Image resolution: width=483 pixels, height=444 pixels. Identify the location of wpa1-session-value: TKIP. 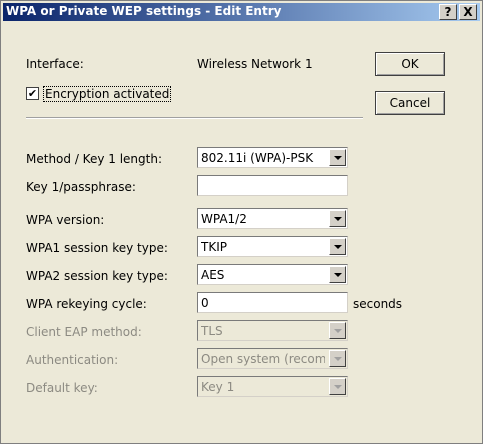
(214, 247).